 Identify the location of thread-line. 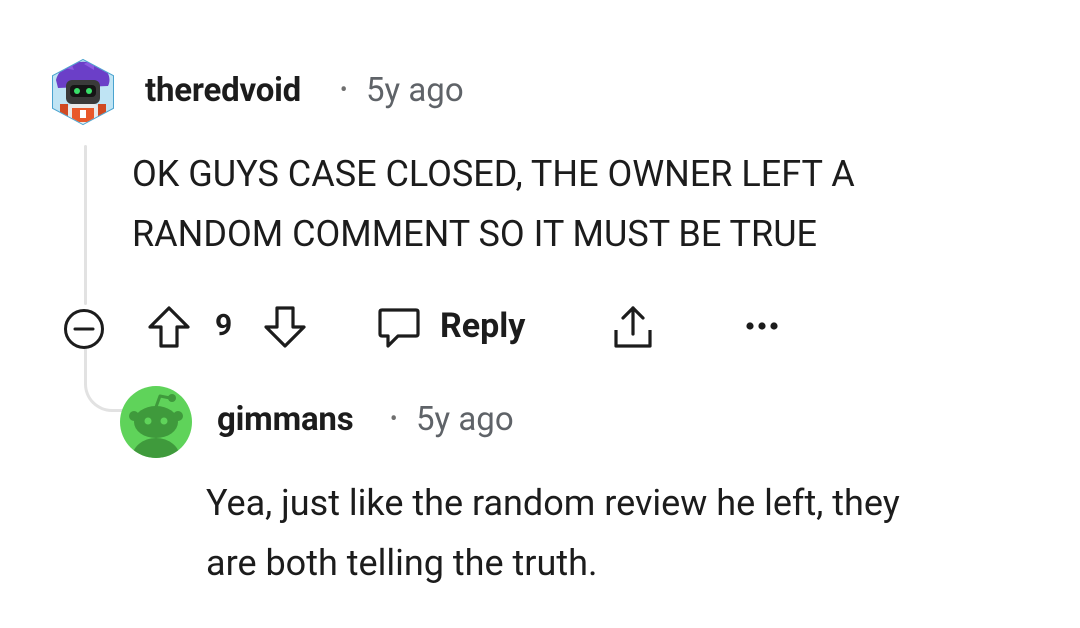
(85, 225).